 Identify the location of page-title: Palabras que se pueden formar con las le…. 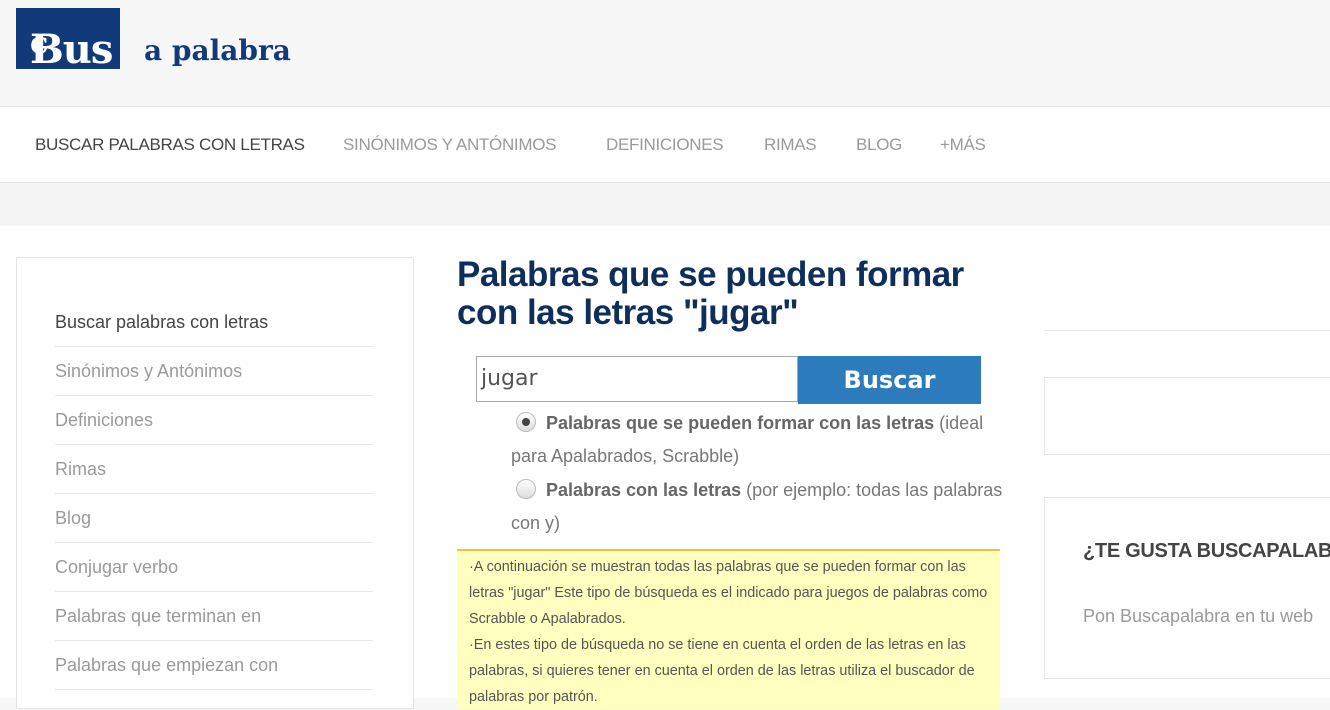
(732, 294).